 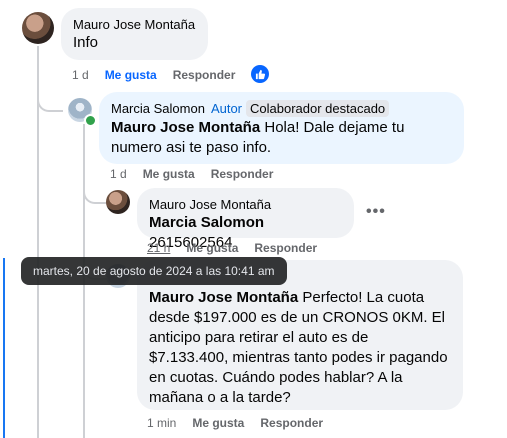 I want to click on author-badge: Autor, so click(x=226, y=108).